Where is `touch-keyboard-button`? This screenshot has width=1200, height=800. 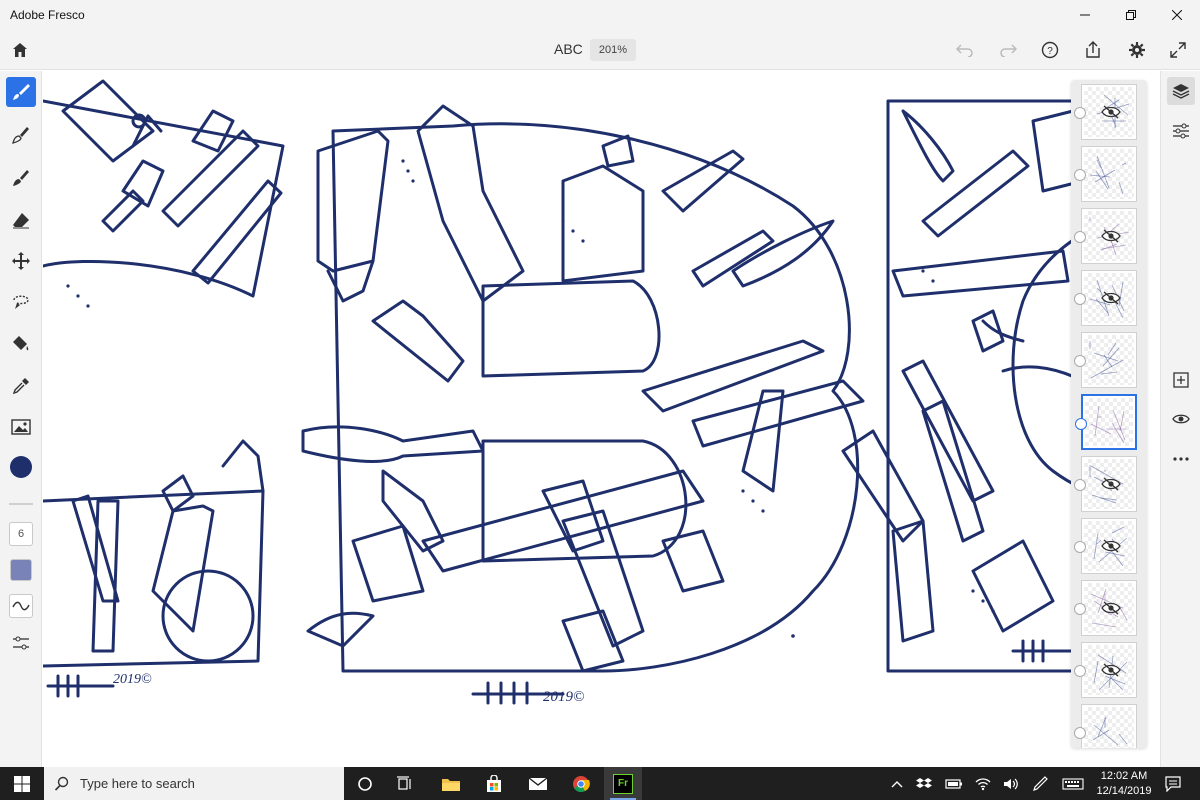 touch-keyboard-button is located at coordinates (1073, 783).